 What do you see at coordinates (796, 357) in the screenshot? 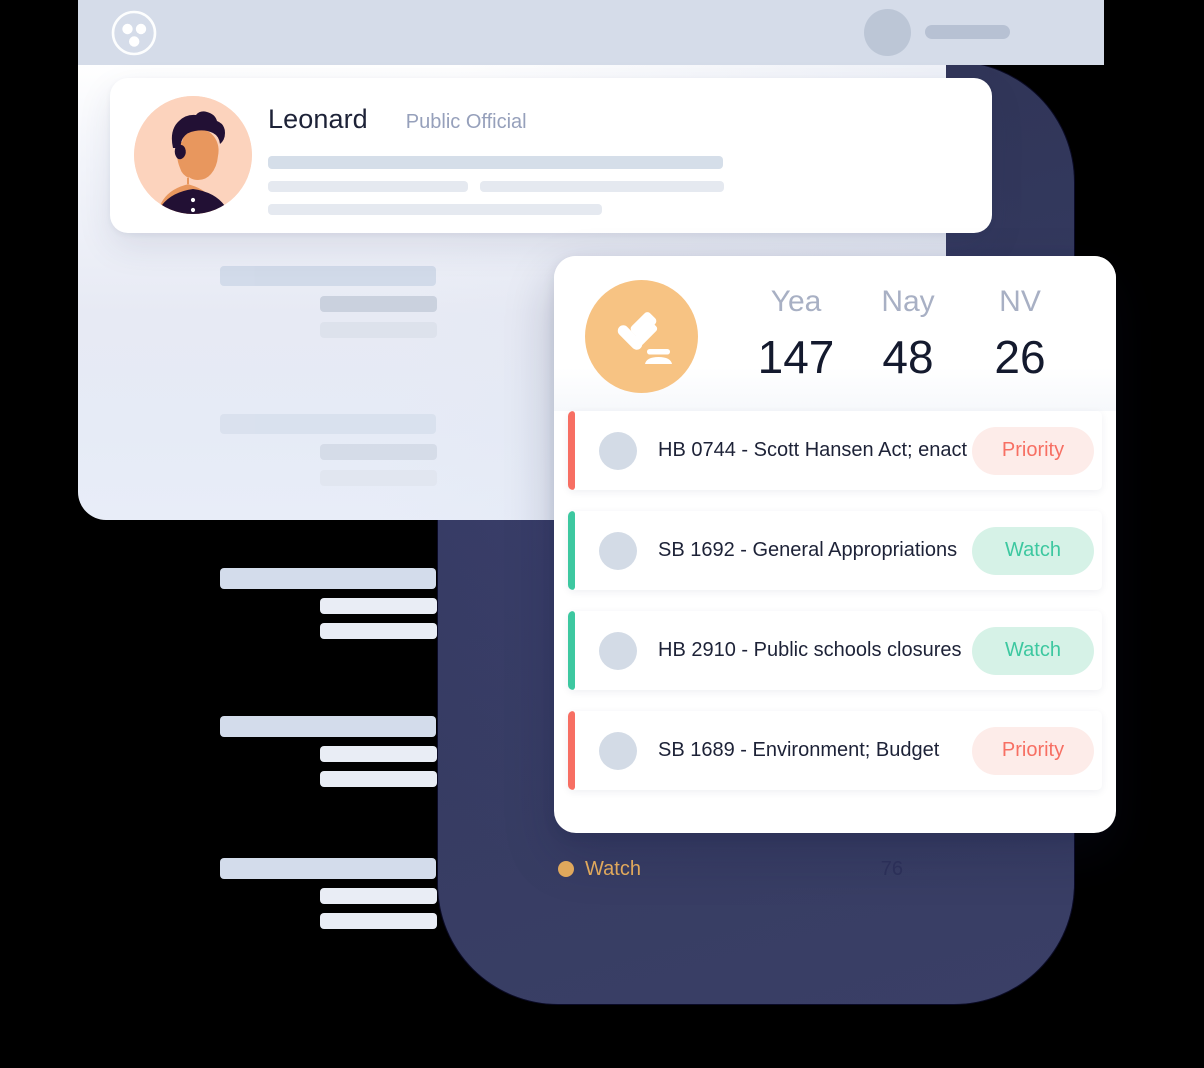
I see `tally-value: 147` at bounding box center [796, 357].